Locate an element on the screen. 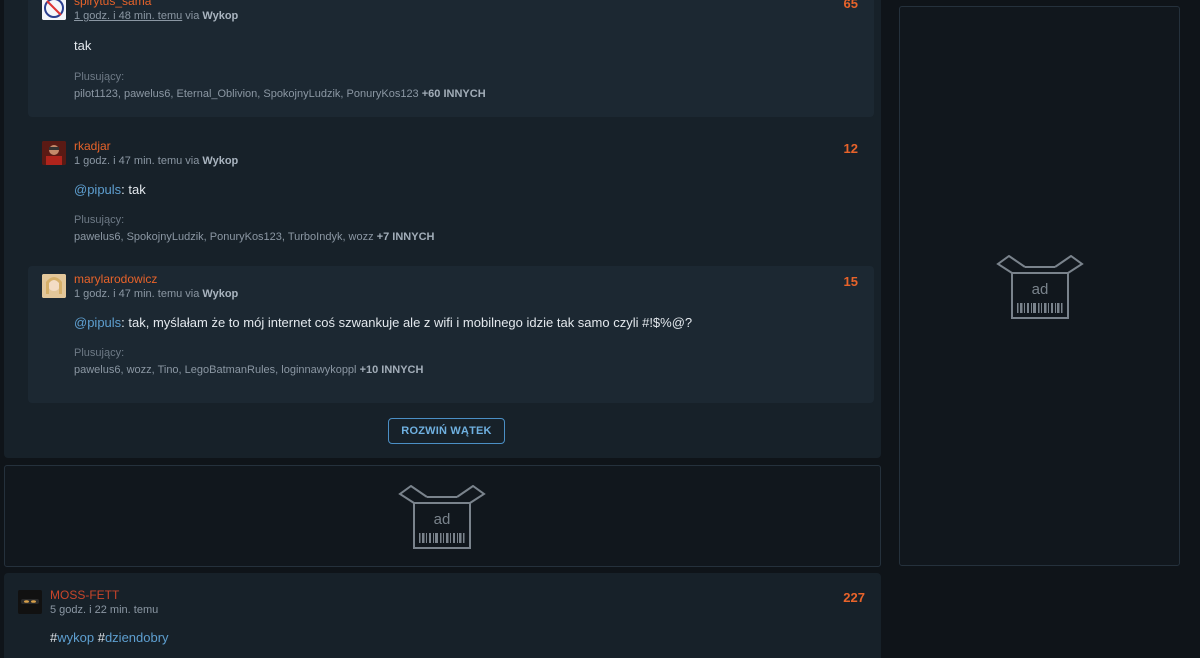 This screenshot has width=1200, height=658. entry-meta: 5 godz. i 22 min. temu is located at coordinates (104, 610).